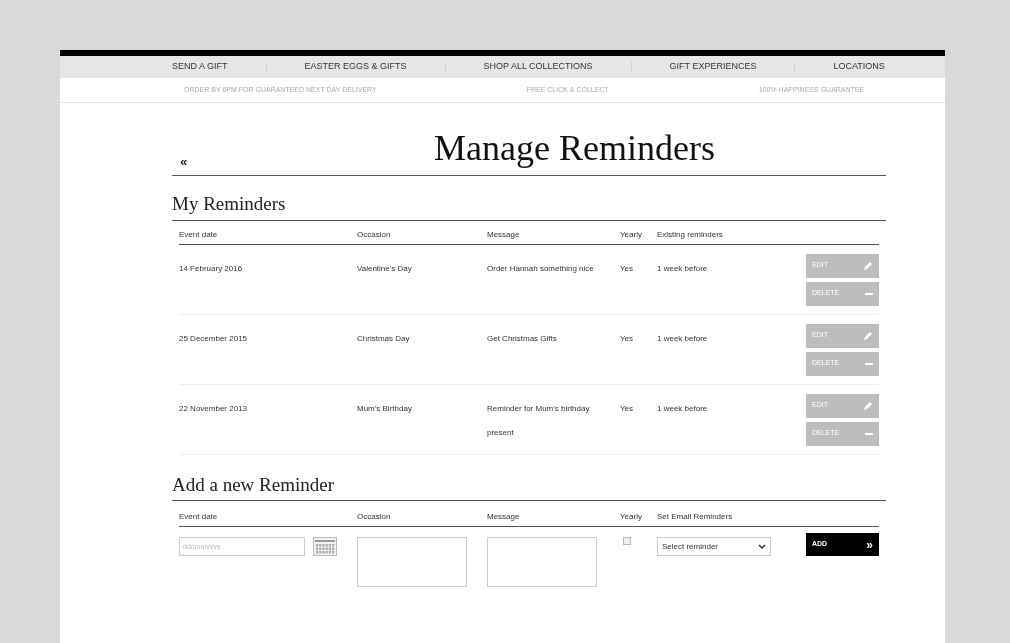  What do you see at coordinates (538, 67) in the screenshot?
I see `nav-link: SHOP ALL COLLECTIONS` at bounding box center [538, 67].